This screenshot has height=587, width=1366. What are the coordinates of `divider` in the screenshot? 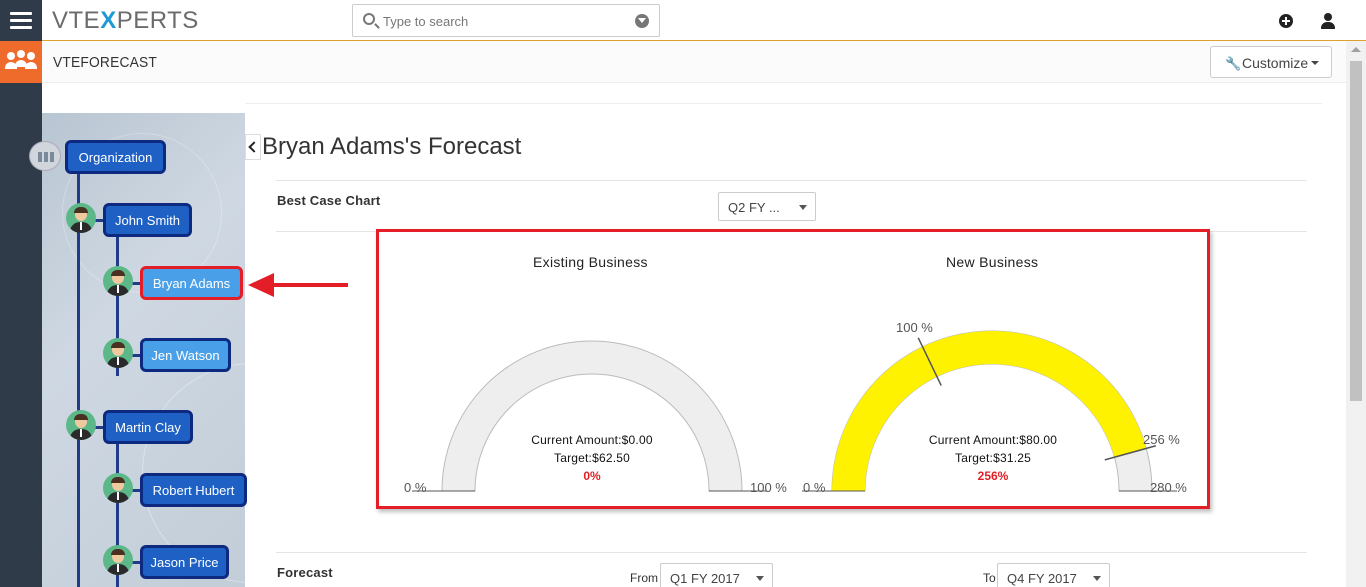 It's located at (791, 552).